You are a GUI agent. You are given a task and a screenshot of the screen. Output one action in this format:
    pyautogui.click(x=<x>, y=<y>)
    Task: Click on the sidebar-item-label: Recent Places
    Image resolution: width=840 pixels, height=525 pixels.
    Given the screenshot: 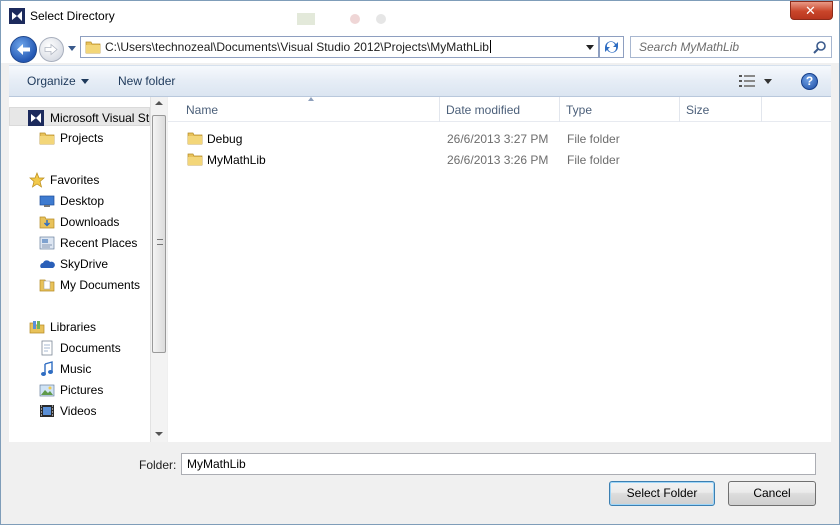 What is the action you would take?
    pyautogui.click(x=99, y=243)
    